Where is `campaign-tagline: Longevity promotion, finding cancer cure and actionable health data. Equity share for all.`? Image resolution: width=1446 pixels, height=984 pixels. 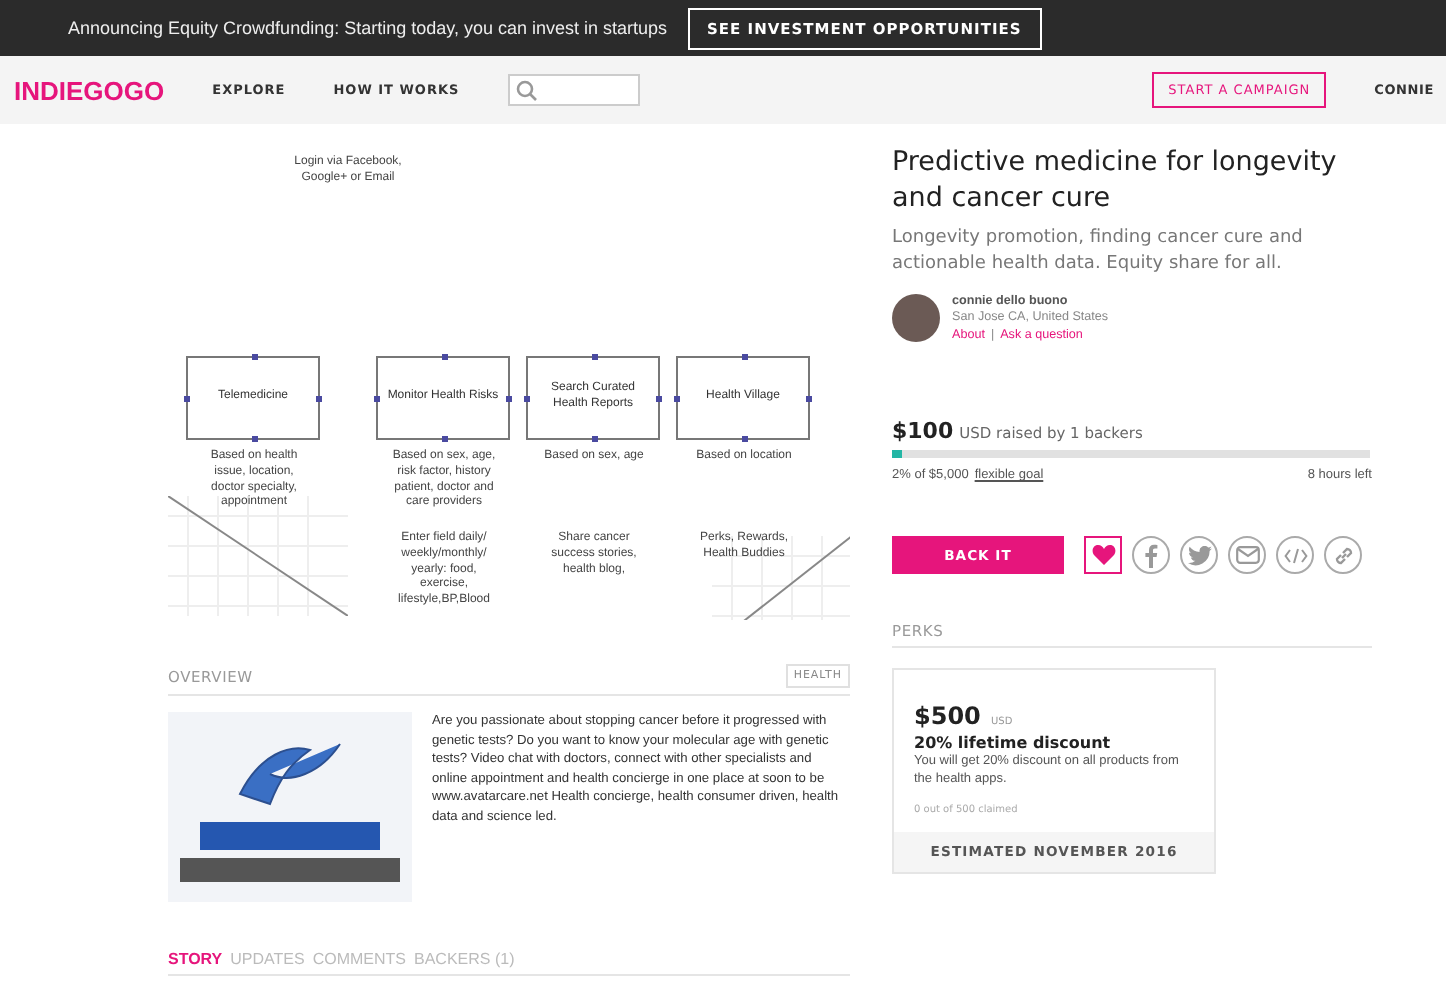 campaign-tagline: Longevity promotion, finding cancer cure and actionable health data. Equity share for all. is located at coordinates (1098, 252).